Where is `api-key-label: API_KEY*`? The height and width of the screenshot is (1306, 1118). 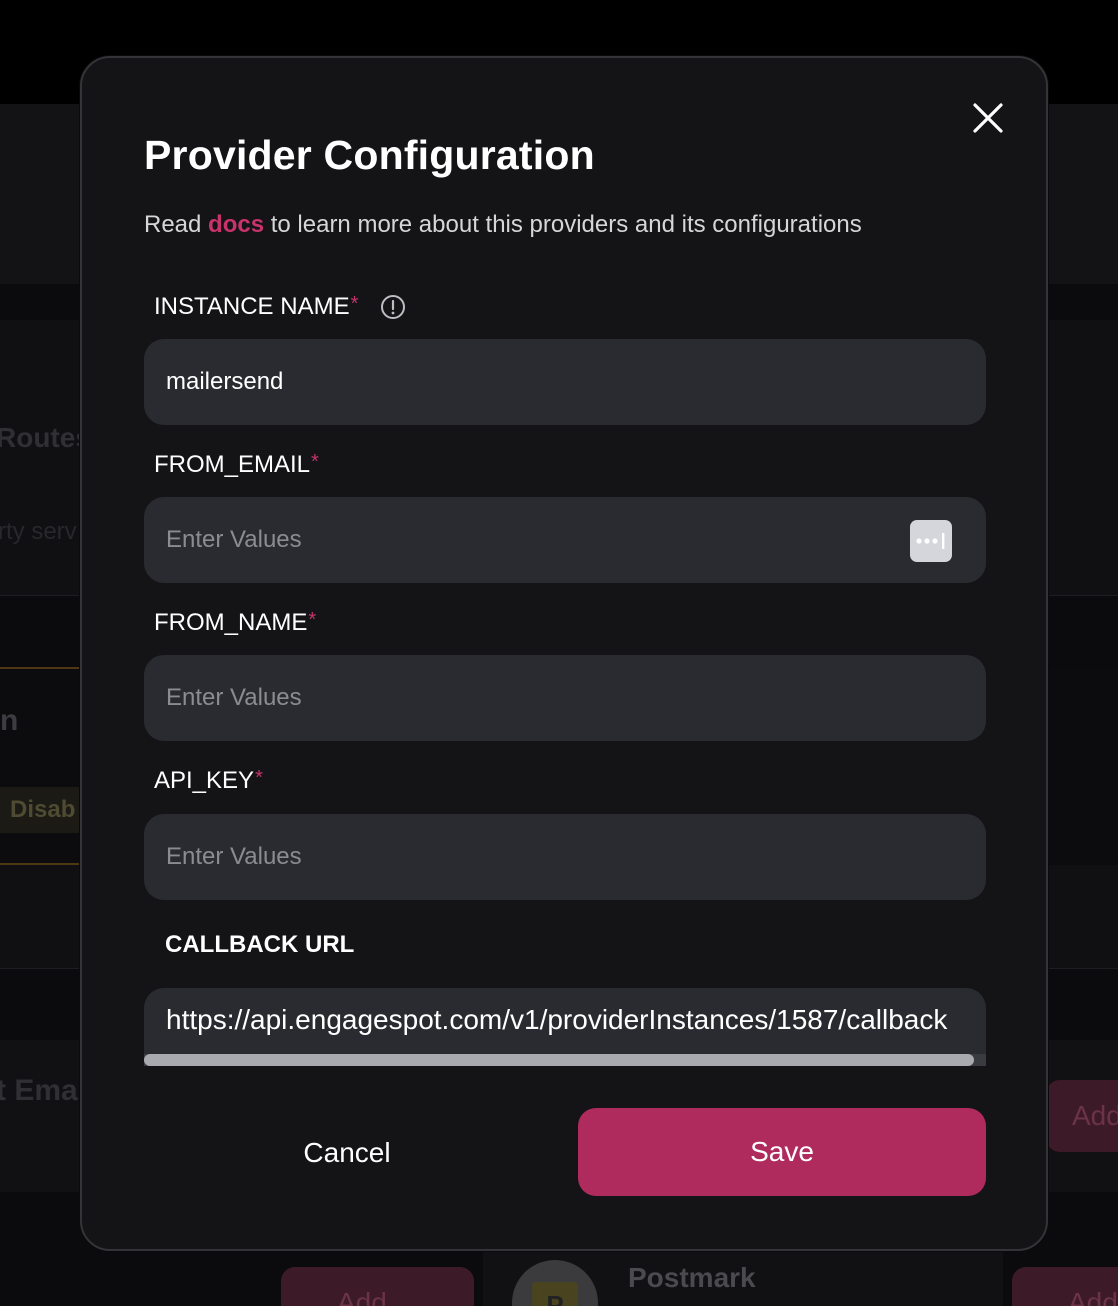 api-key-label: API_KEY* is located at coordinates (208, 781).